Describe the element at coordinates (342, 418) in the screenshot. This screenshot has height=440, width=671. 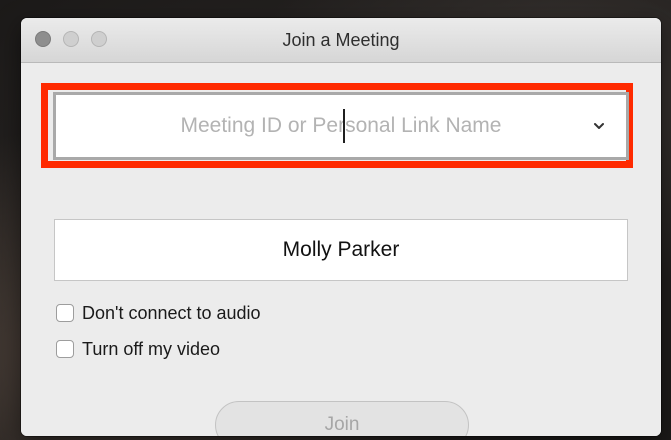
I see `join-button: Join` at that location.